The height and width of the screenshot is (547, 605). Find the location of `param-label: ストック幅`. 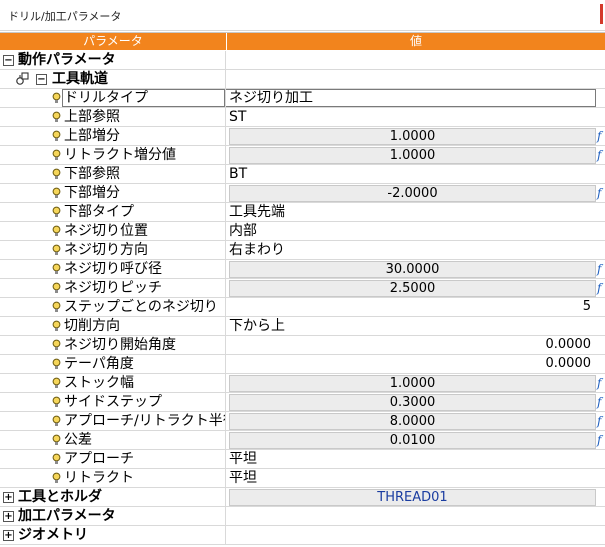

param-label: ストック幅 is located at coordinates (99, 383).